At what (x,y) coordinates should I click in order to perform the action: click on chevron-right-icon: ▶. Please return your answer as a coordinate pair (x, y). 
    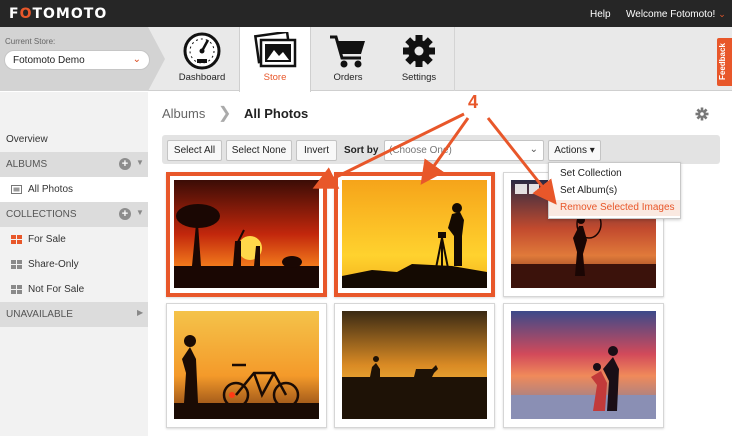
    Looking at the image, I should click on (140, 312).